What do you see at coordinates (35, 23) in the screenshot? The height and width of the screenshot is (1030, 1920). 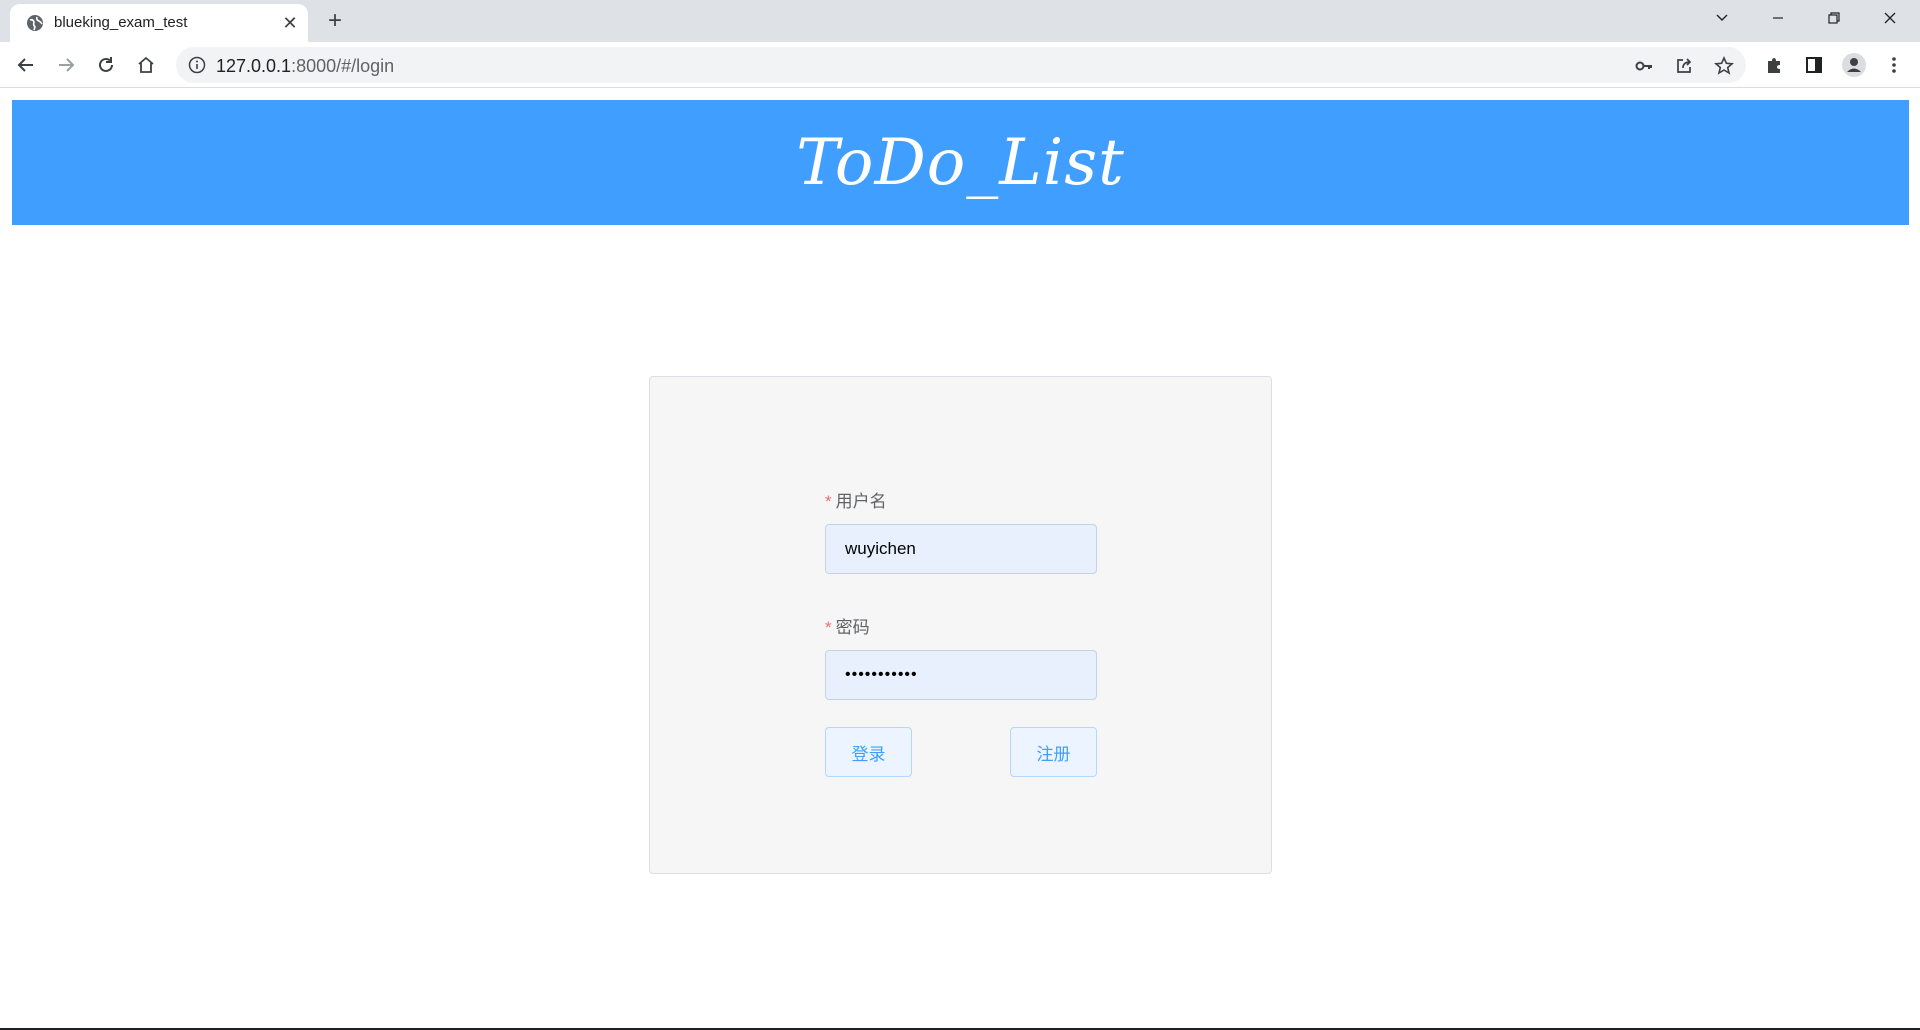 I see `globe-icon` at bounding box center [35, 23].